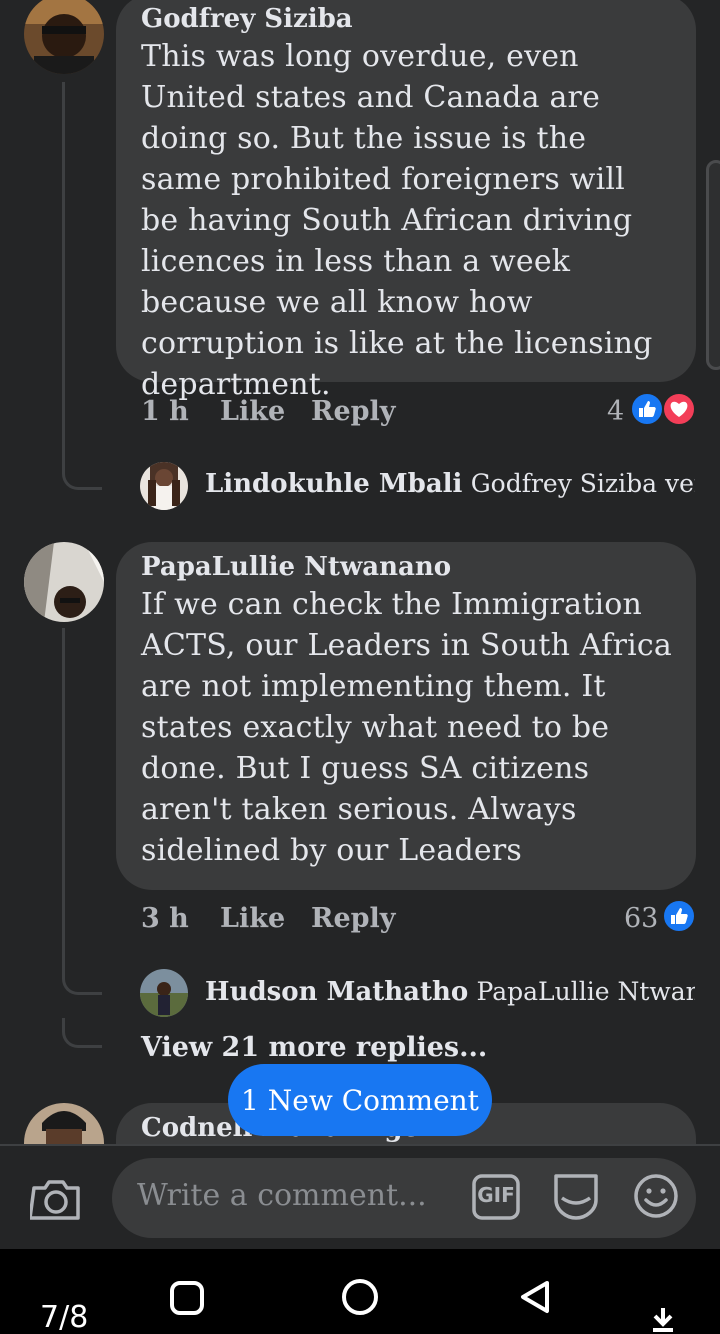 This screenshot has height=1334, width=720. I want to click on back-icon, so click(535, 1297).